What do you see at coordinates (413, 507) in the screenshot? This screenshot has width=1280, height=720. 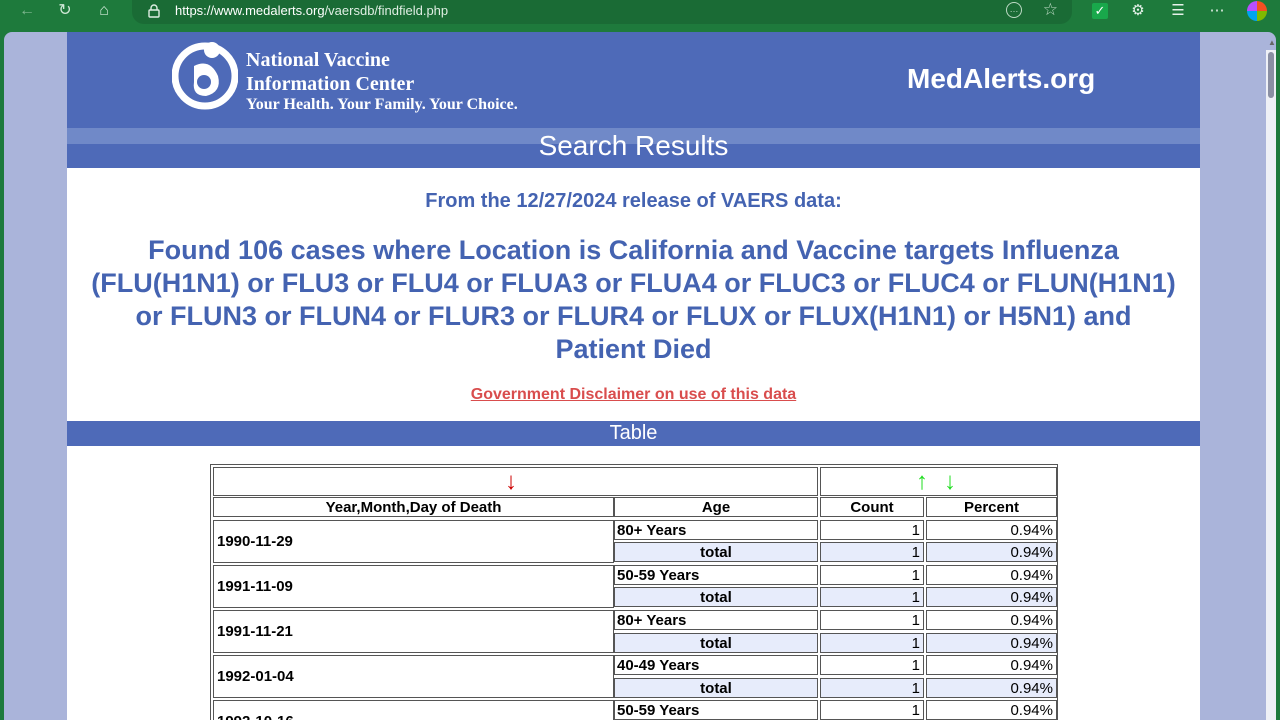 I see `column-header-date: Year,Month,Day of Death` at bounding box center [413, 507].